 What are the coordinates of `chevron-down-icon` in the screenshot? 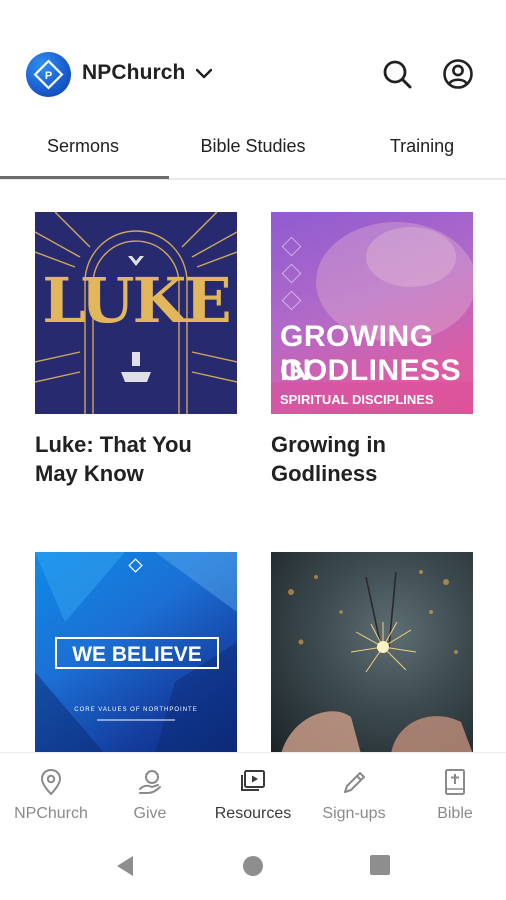 It's located at (204, 74).